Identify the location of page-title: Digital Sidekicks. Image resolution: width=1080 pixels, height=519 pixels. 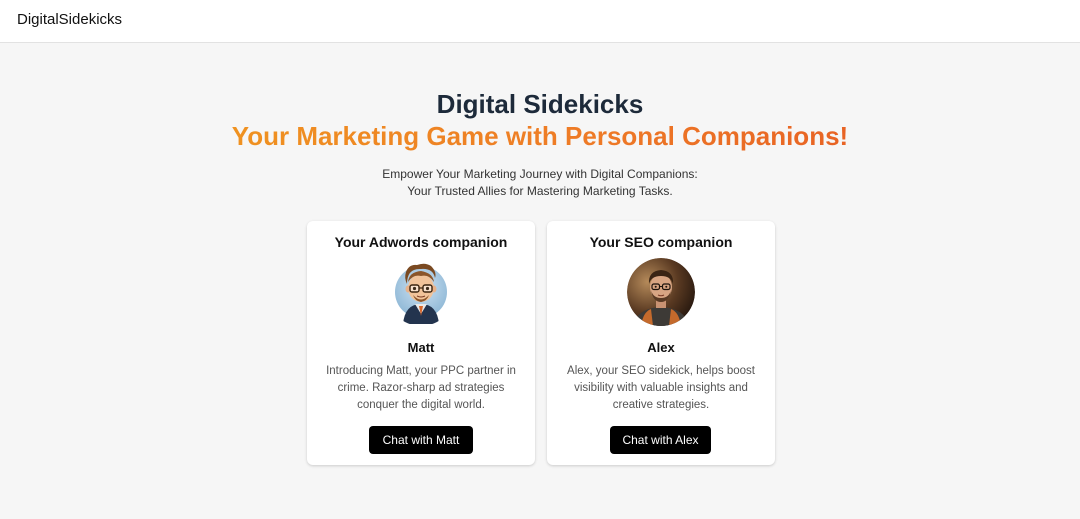
(540, 104).